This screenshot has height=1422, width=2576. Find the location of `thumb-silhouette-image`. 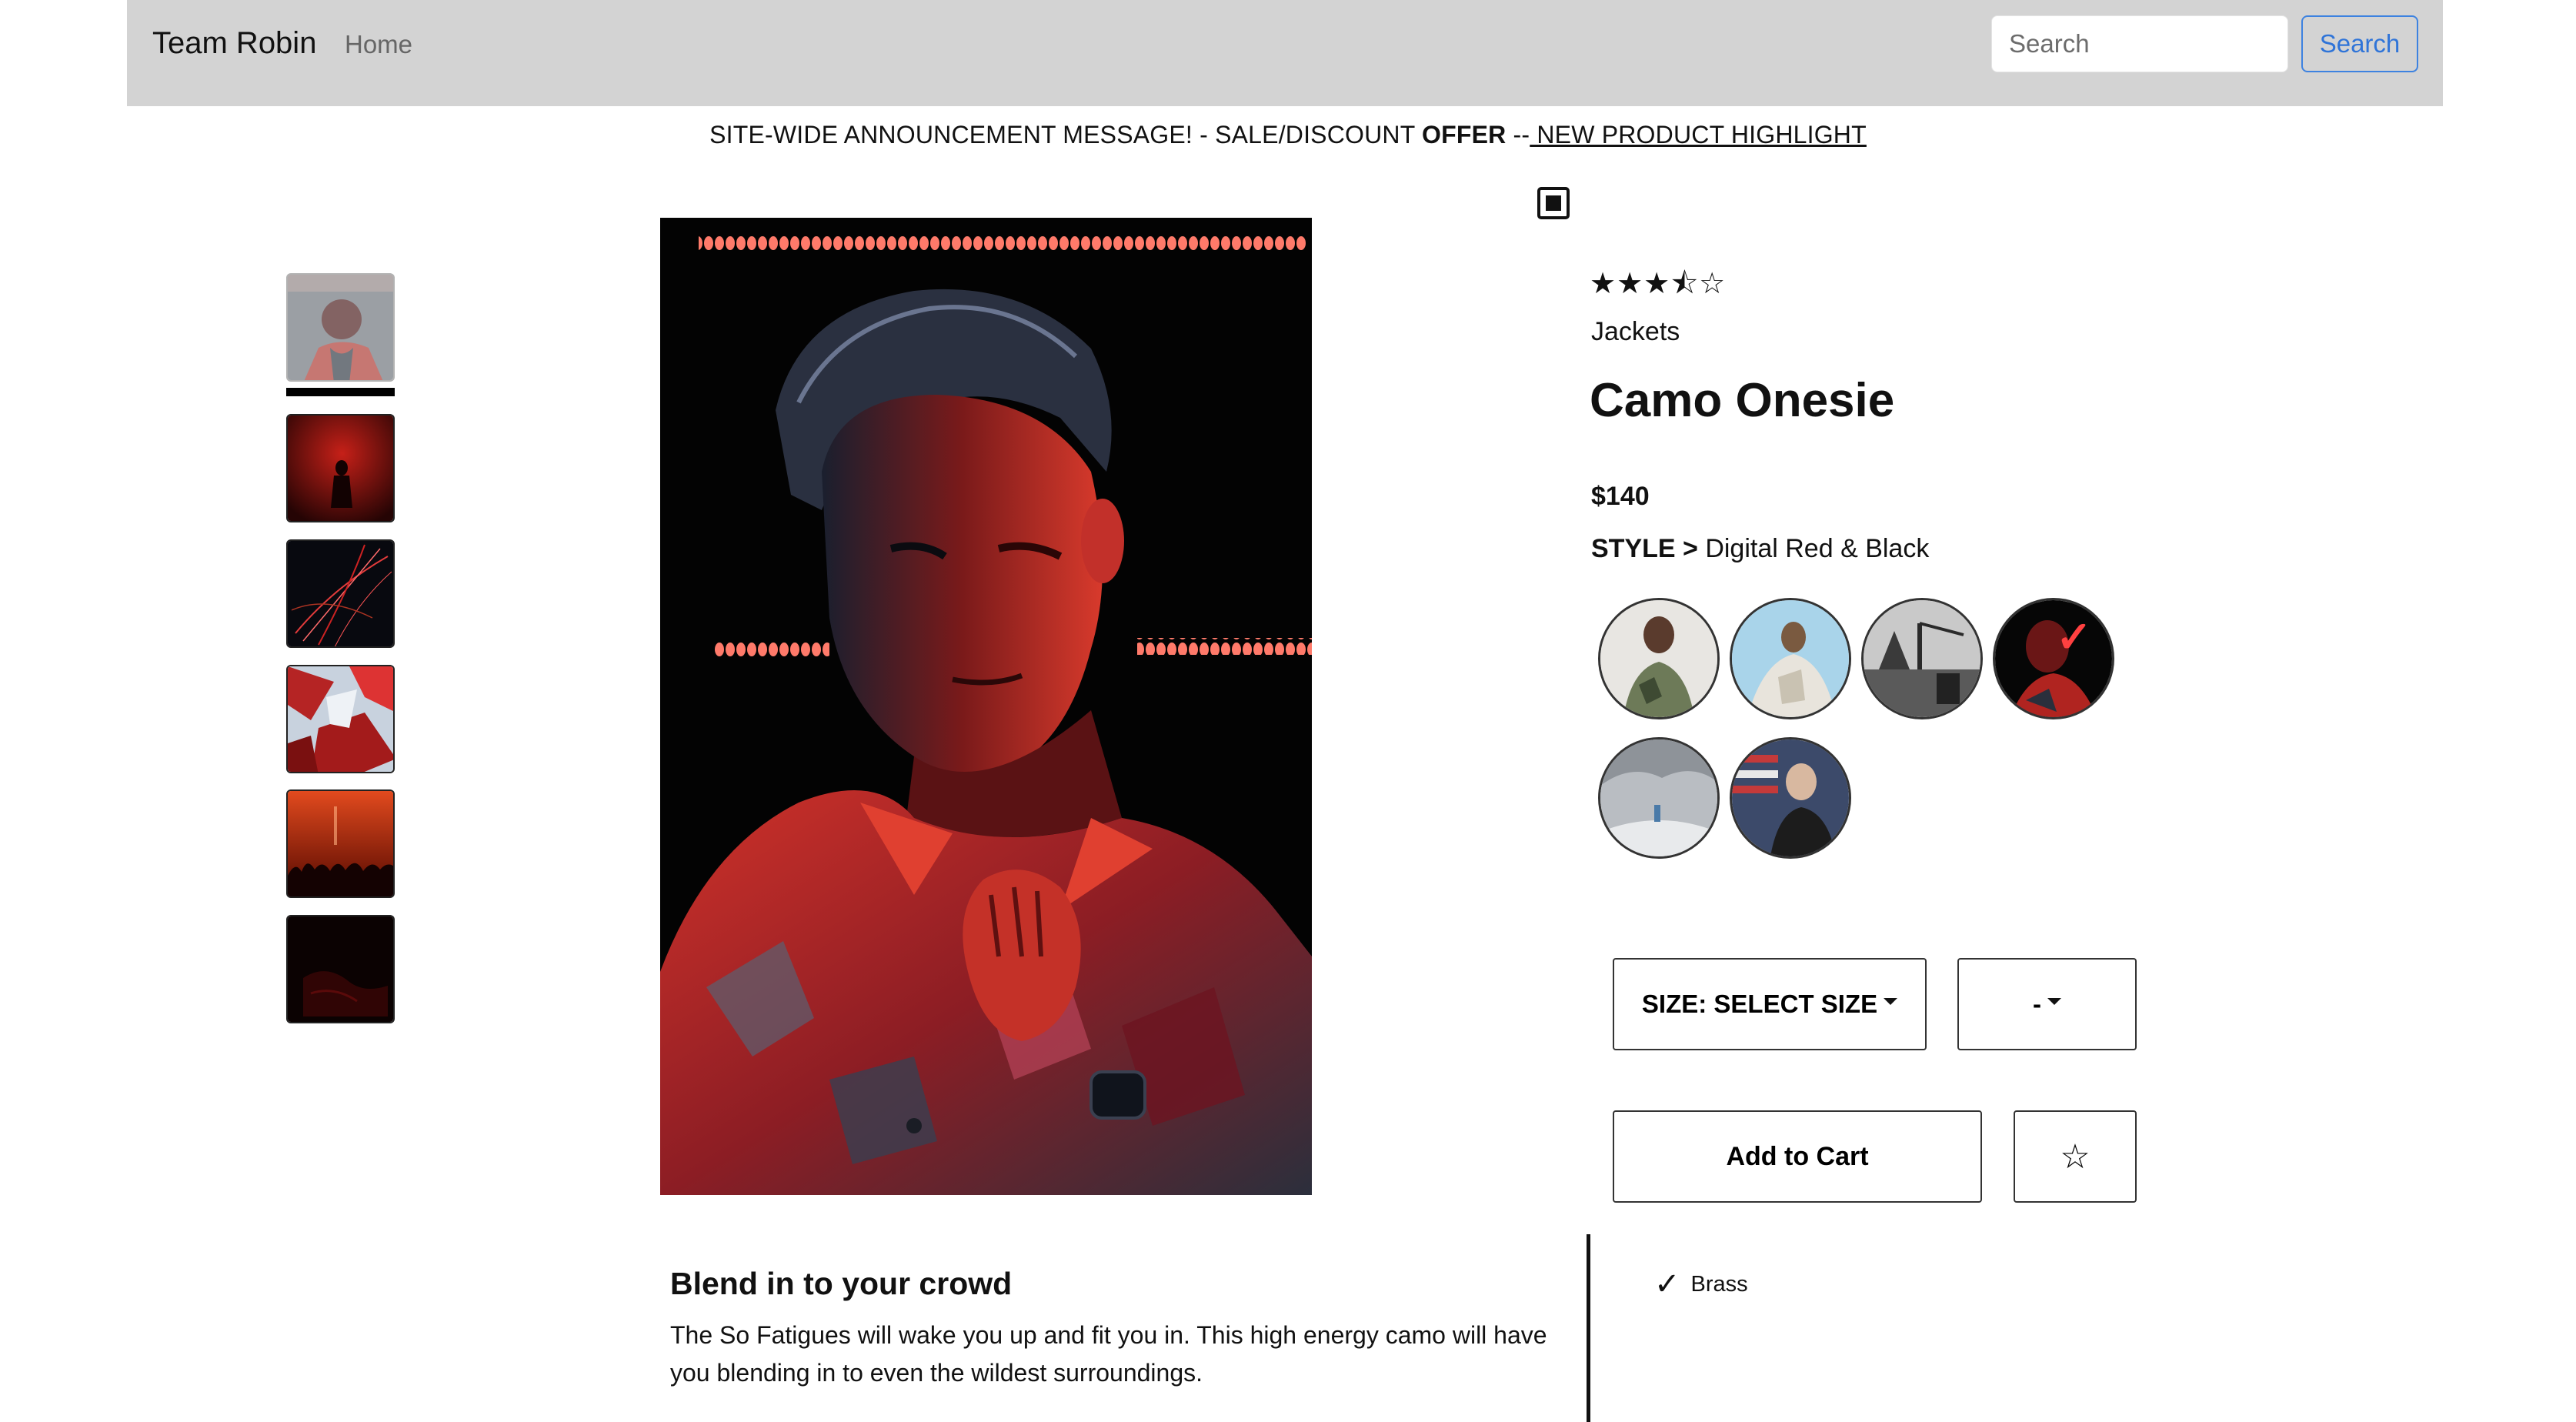

thumb-silhouette-image is located at coordinates (340, 468).